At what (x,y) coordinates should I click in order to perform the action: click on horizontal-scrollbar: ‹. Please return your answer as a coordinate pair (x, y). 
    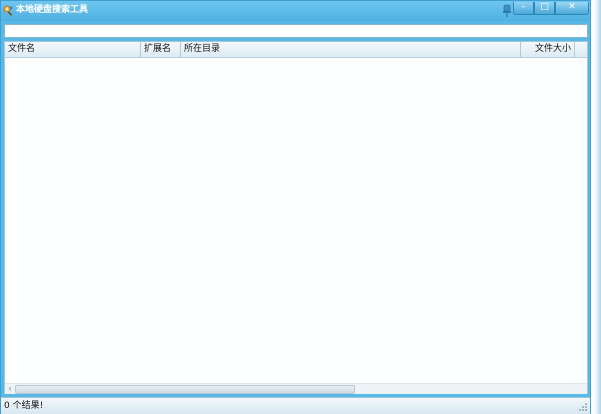
    Looking at the image, I should click on (296, 388).